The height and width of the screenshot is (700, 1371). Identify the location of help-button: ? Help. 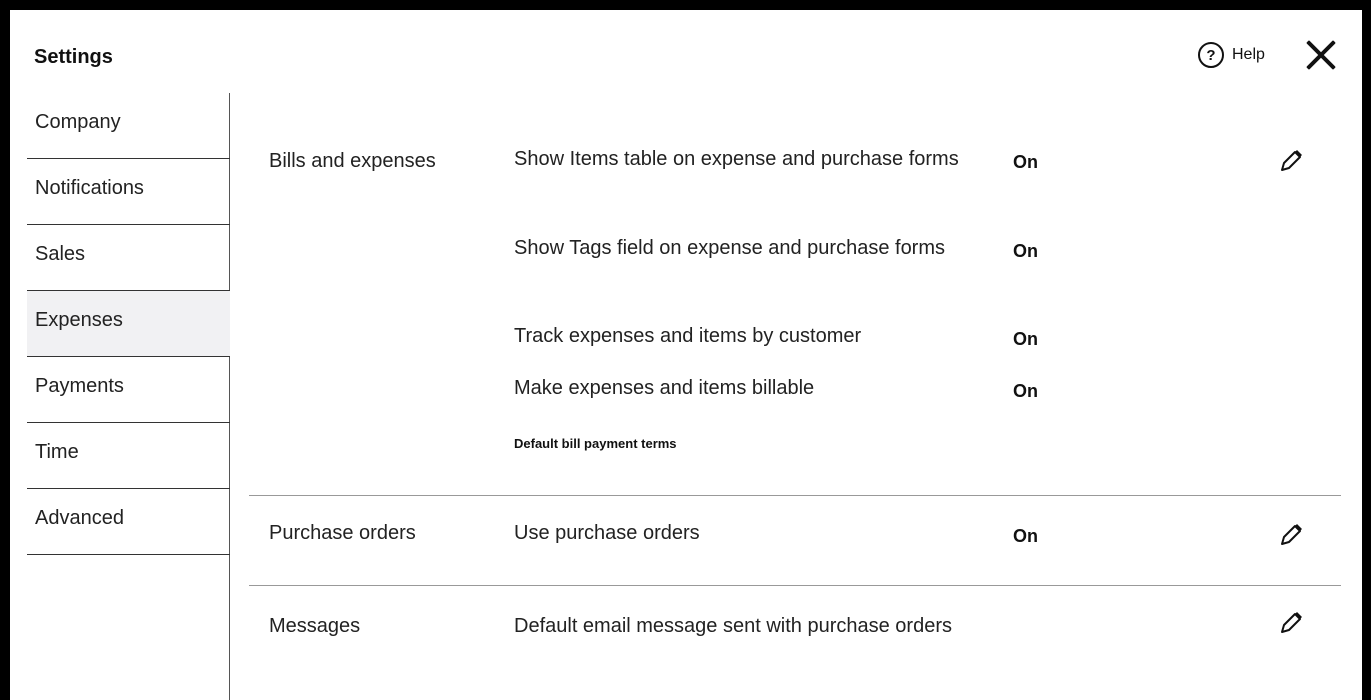
(1231, 55).